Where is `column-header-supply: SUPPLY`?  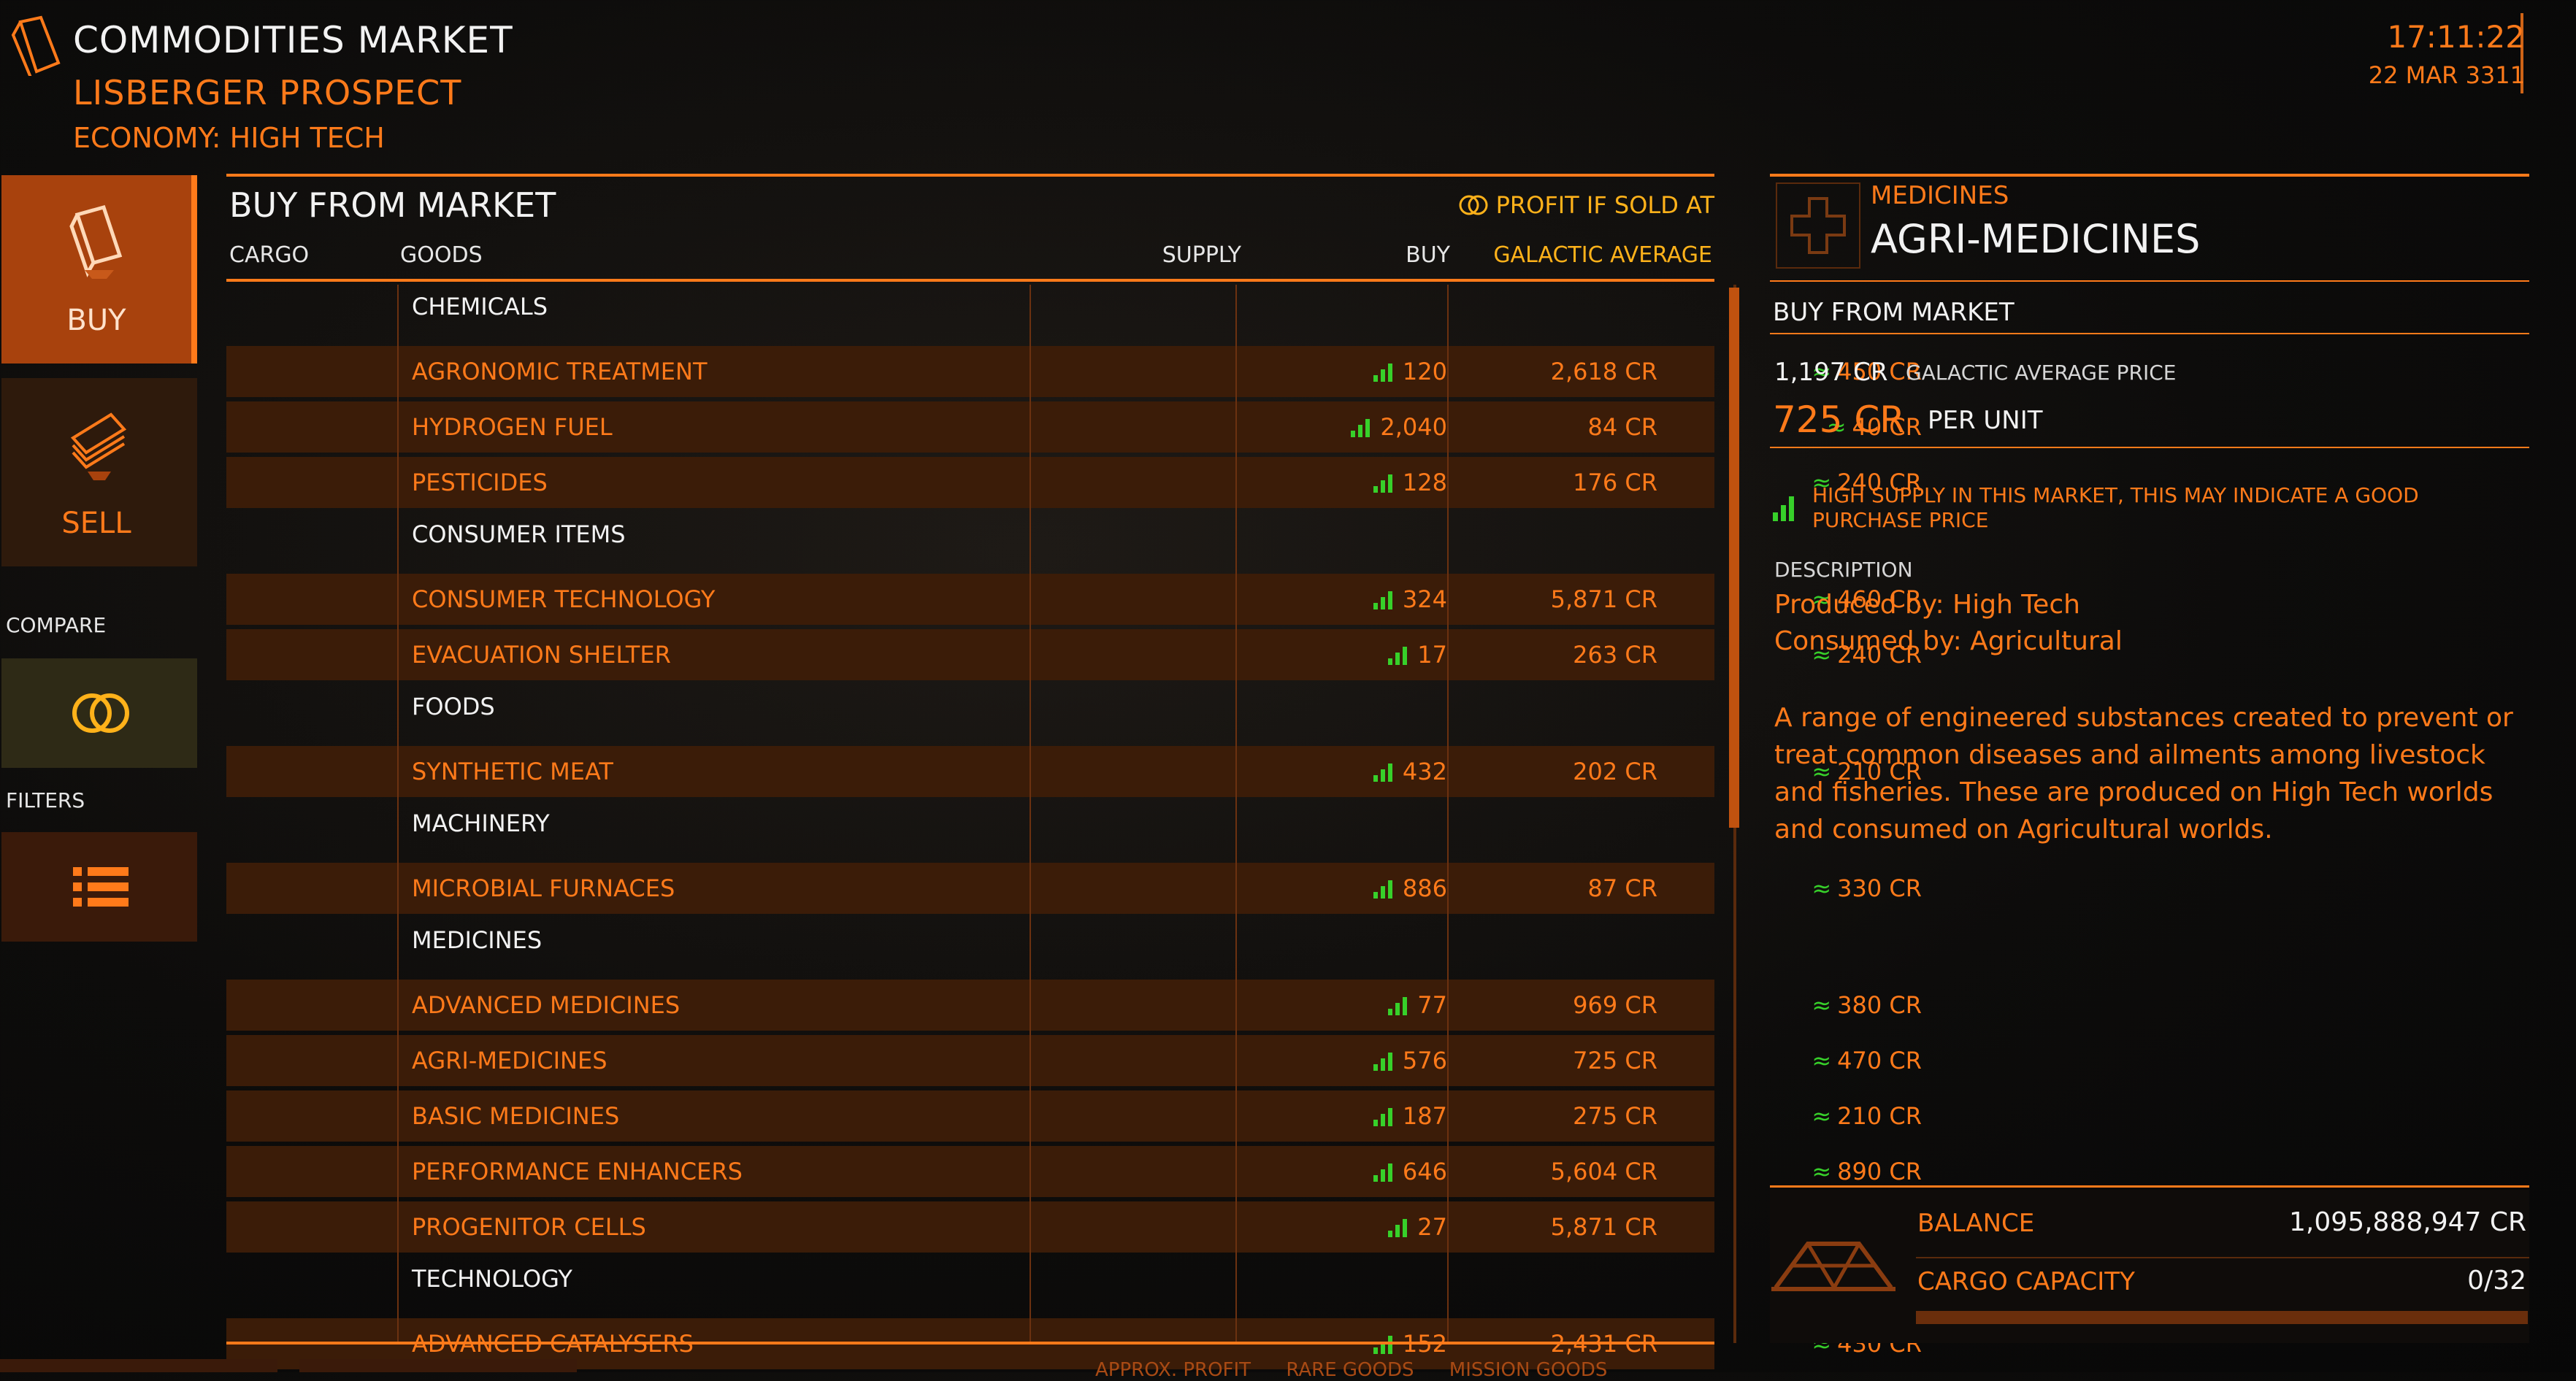
column-header-supply: SUPPLY is located at coordinates (1168, 255).